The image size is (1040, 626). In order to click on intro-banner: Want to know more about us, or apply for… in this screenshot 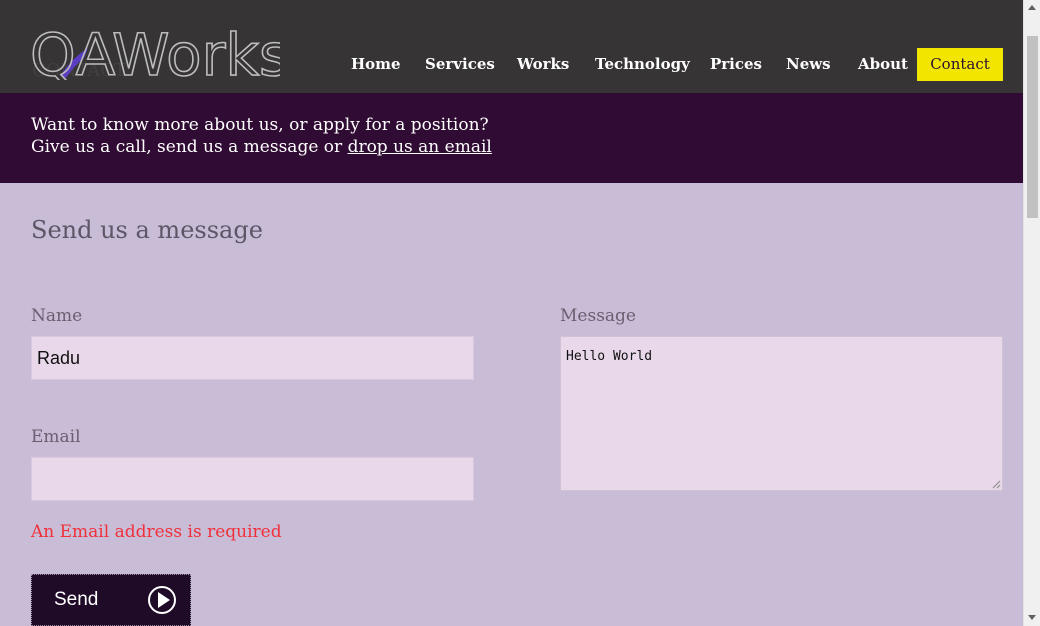, I will do `click(511, 138)`.